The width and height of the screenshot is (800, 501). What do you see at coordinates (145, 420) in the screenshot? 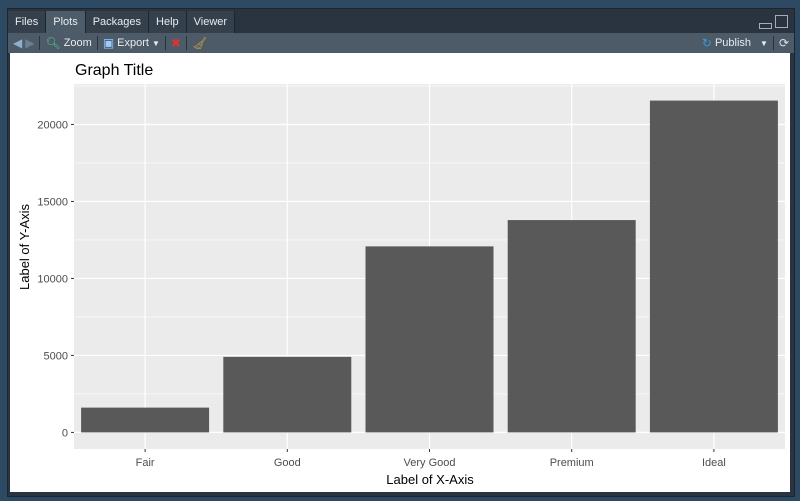
I see `bar-fair` at bounding box center [145, 420].